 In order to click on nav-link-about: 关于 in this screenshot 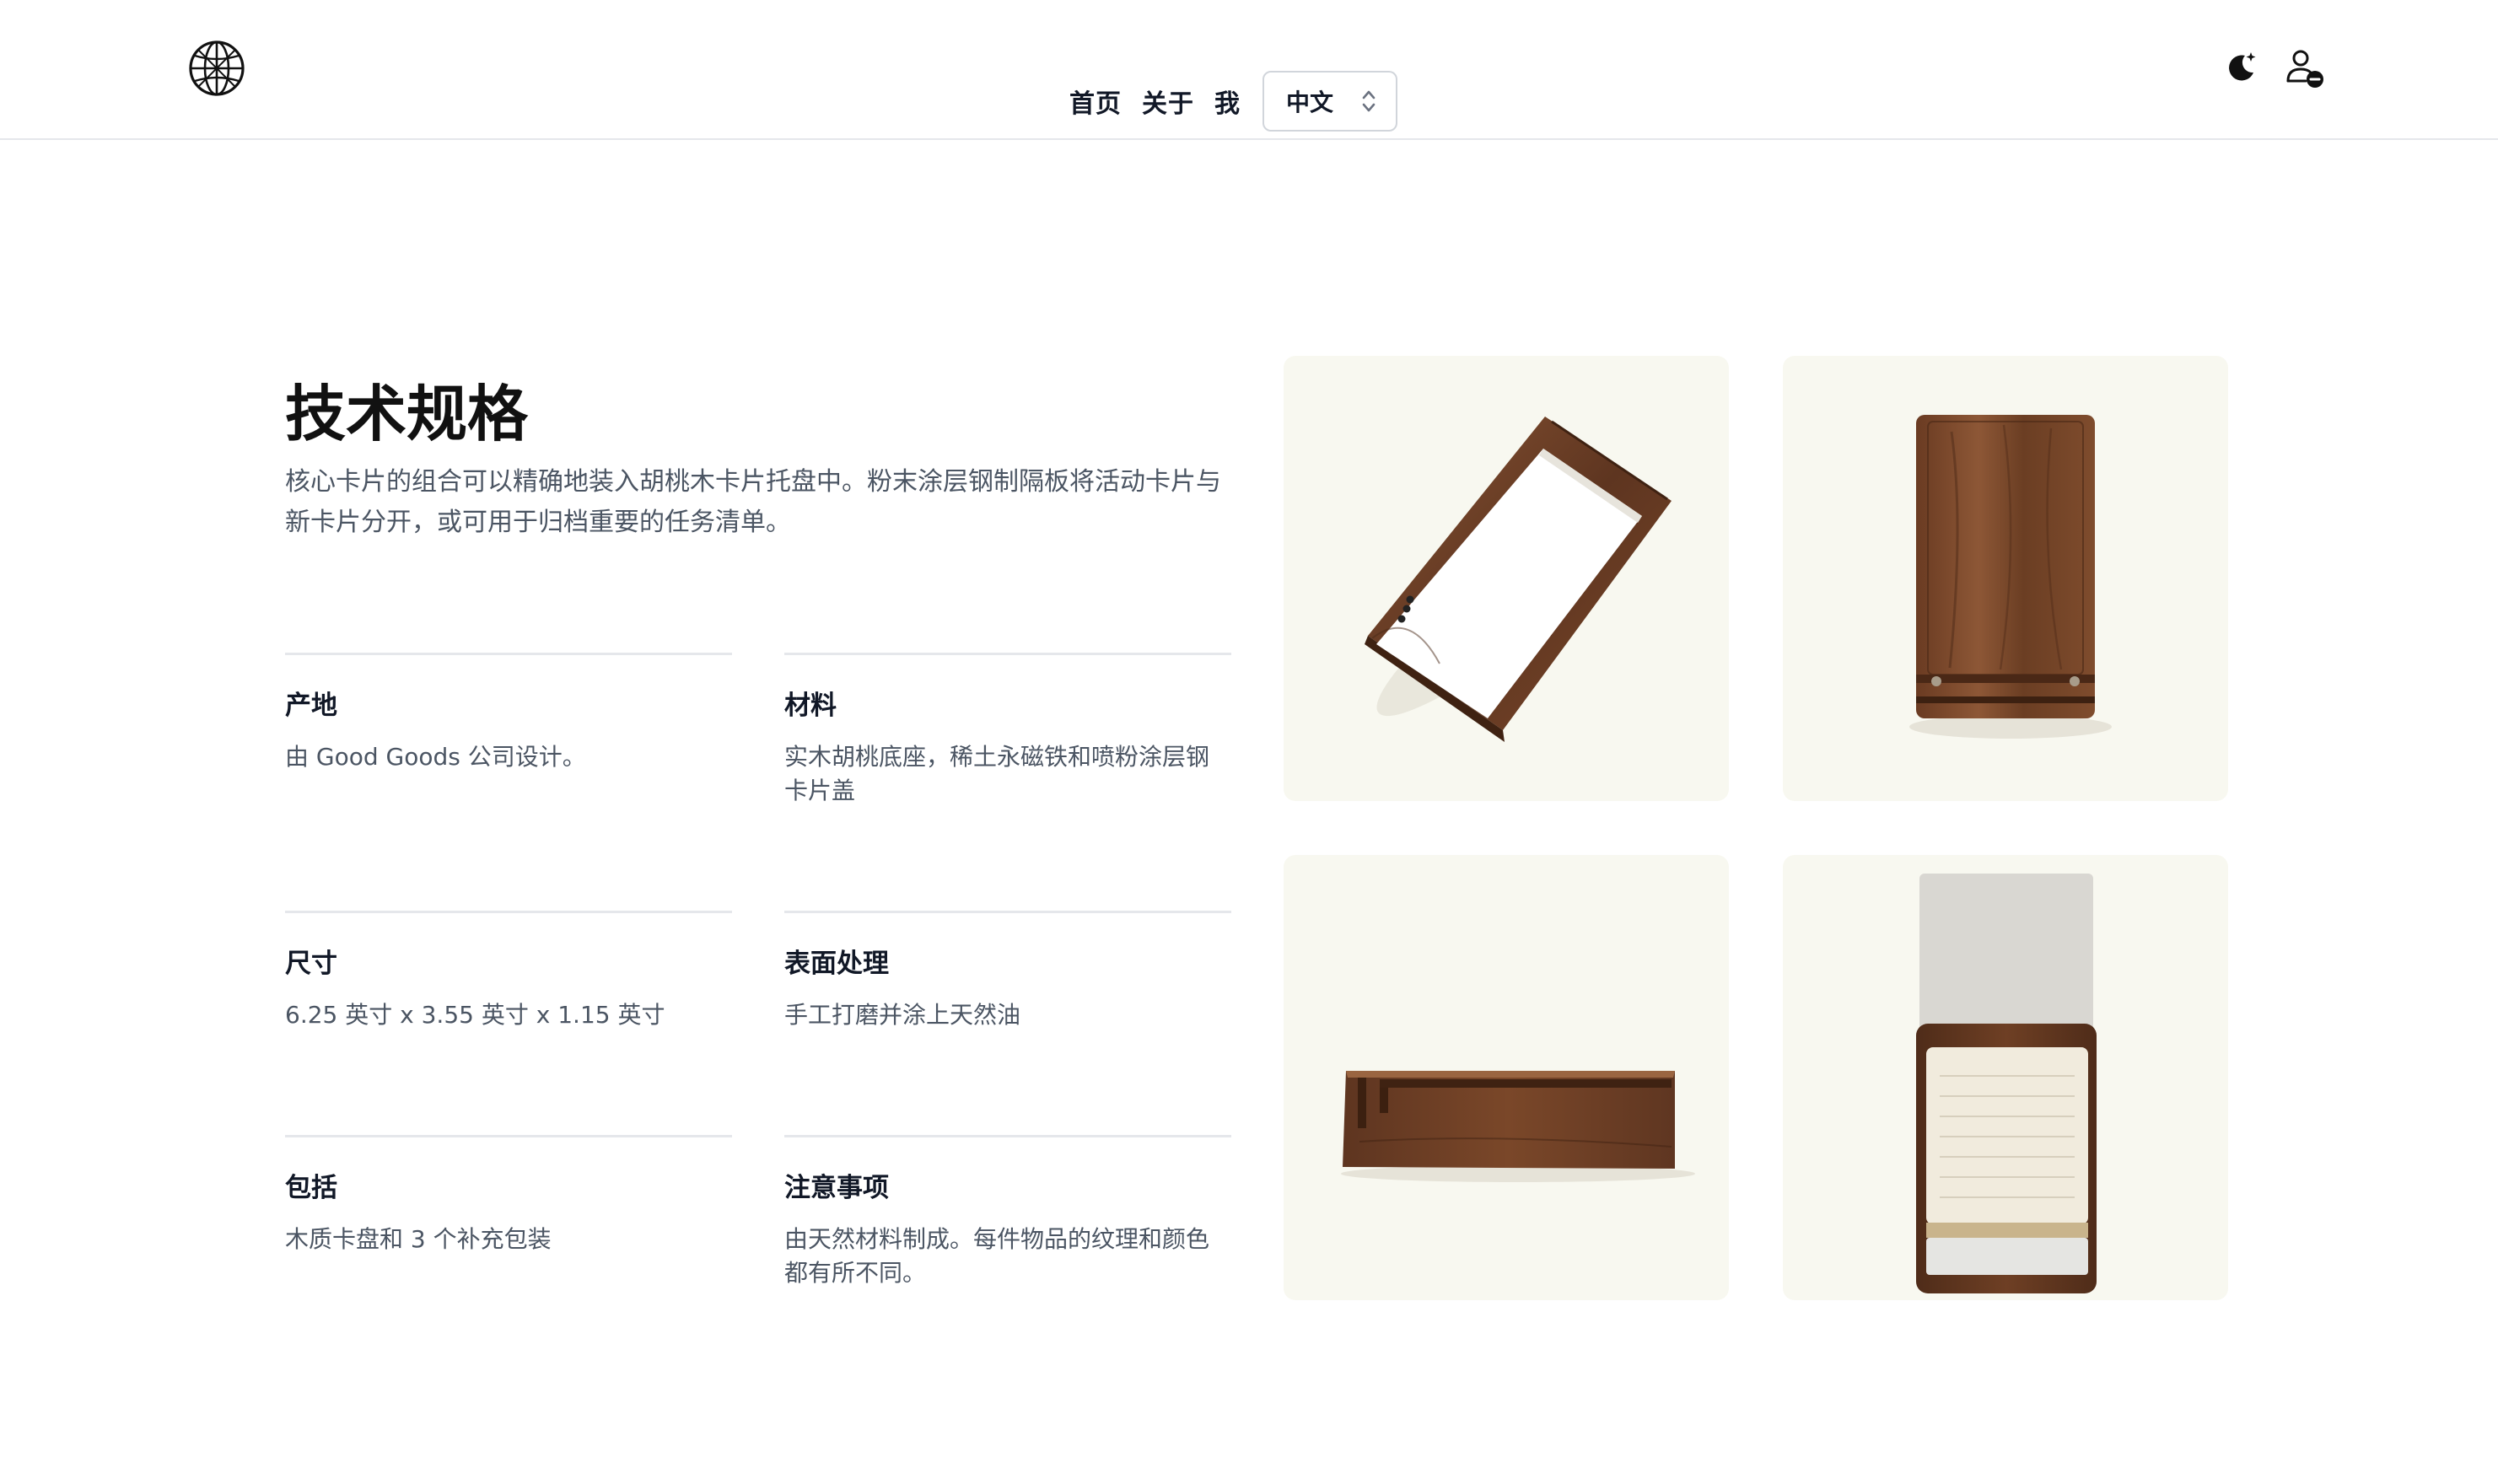, I will do `click(1168, 101)`.